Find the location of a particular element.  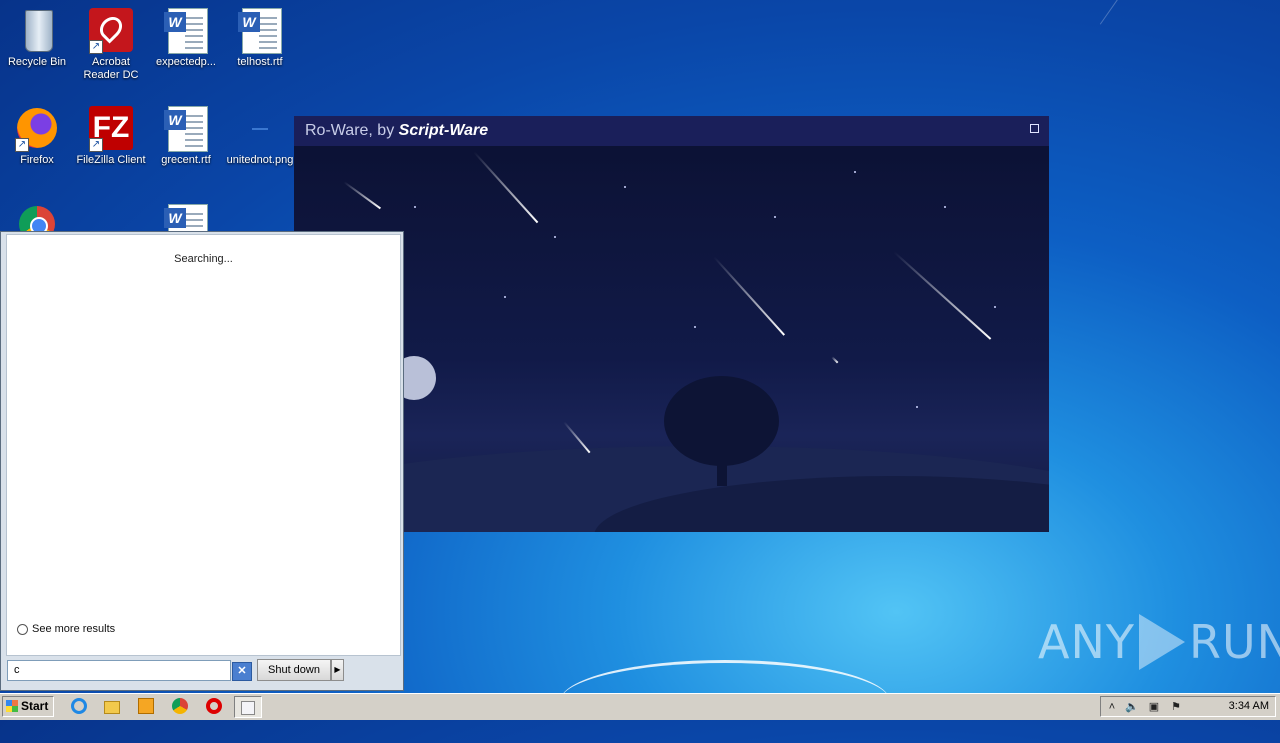

roware-titlebar: Ro-Ware, by Script-Ware is located at coordinates (671, 131).